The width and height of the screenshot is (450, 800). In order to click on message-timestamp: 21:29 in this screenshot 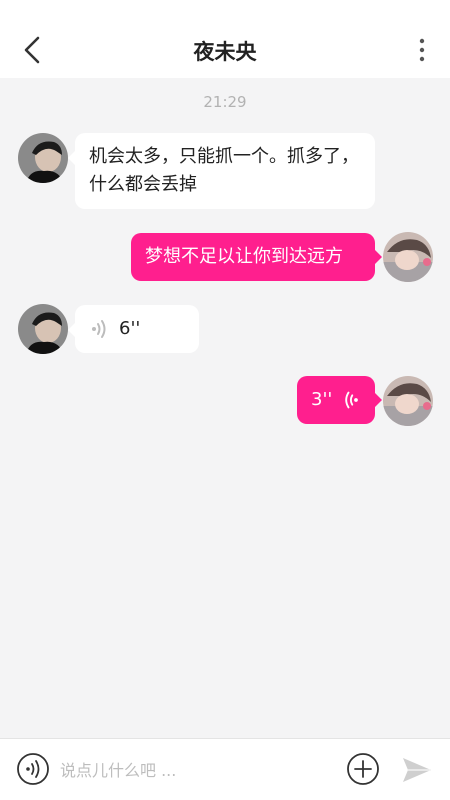, I will do `click(225, 102)`.